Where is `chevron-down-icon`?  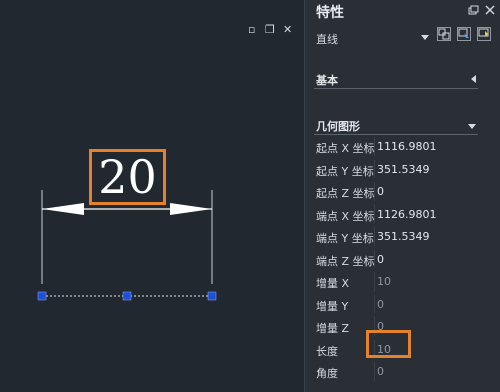
chevron-down-icon is located at coordinates (425, 37).